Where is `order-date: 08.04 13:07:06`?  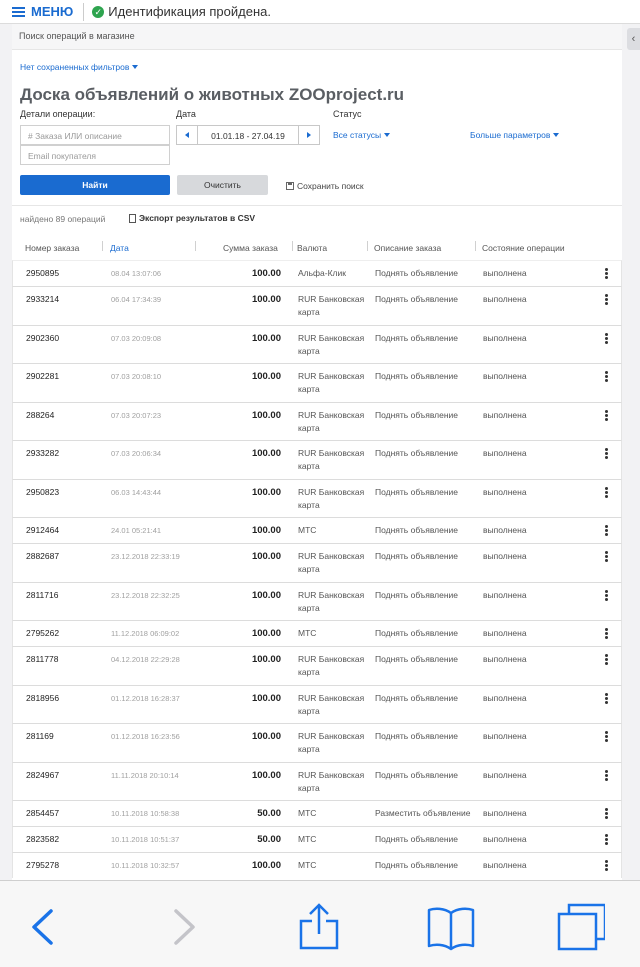
order-date: 08.04 13:07:06 is located at coordinates (136, 273).